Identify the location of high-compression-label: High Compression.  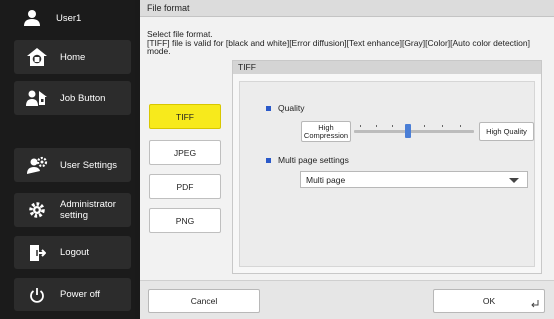
(326, 131).